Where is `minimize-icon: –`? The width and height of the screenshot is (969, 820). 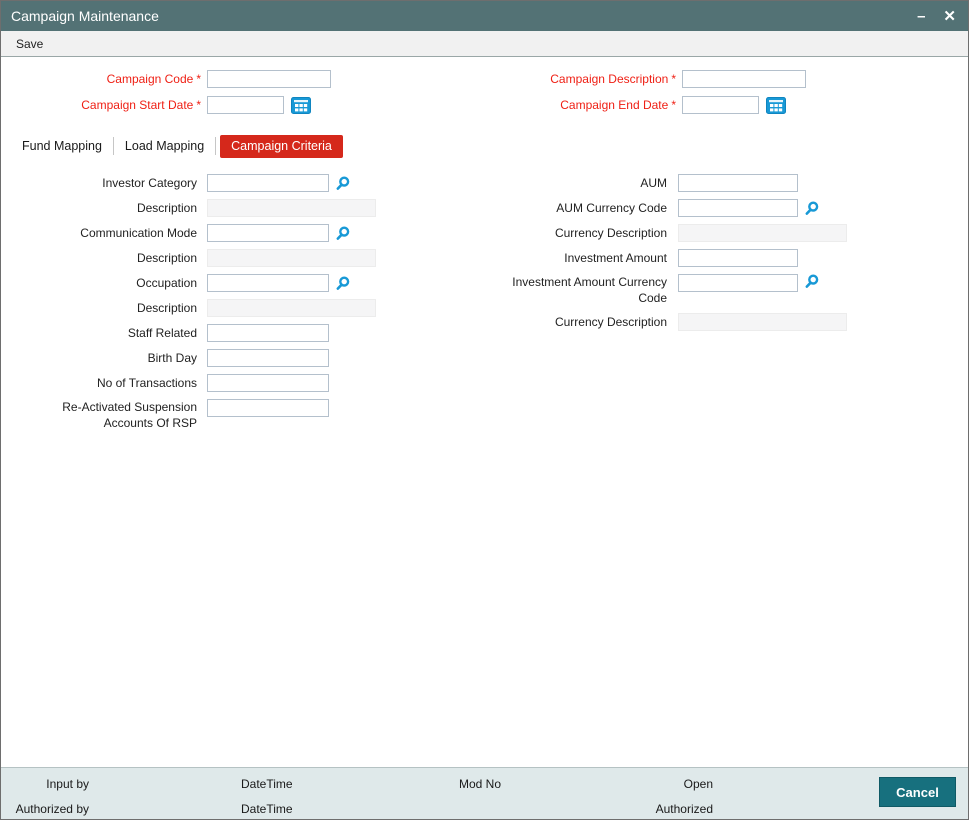
minimize-icon: – is located at coordinates (921, 16).